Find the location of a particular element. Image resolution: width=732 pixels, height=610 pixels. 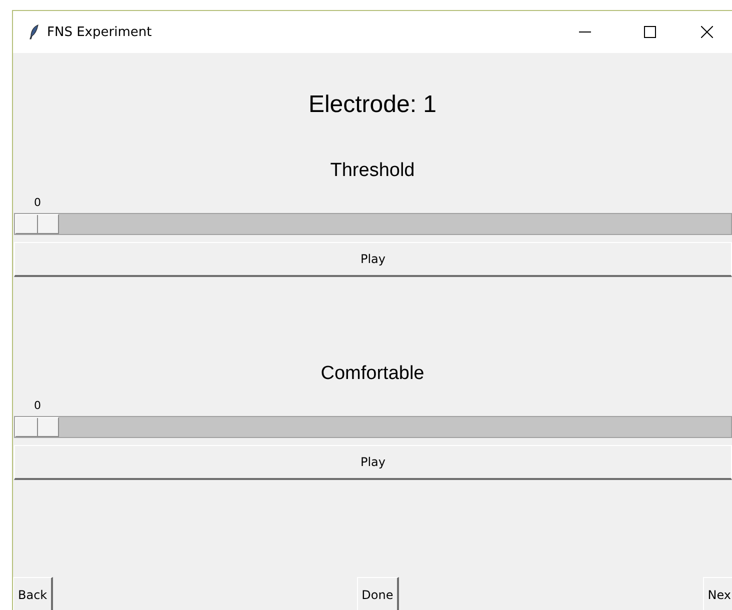

nav-button: Done is located at coordinates (378, 593).